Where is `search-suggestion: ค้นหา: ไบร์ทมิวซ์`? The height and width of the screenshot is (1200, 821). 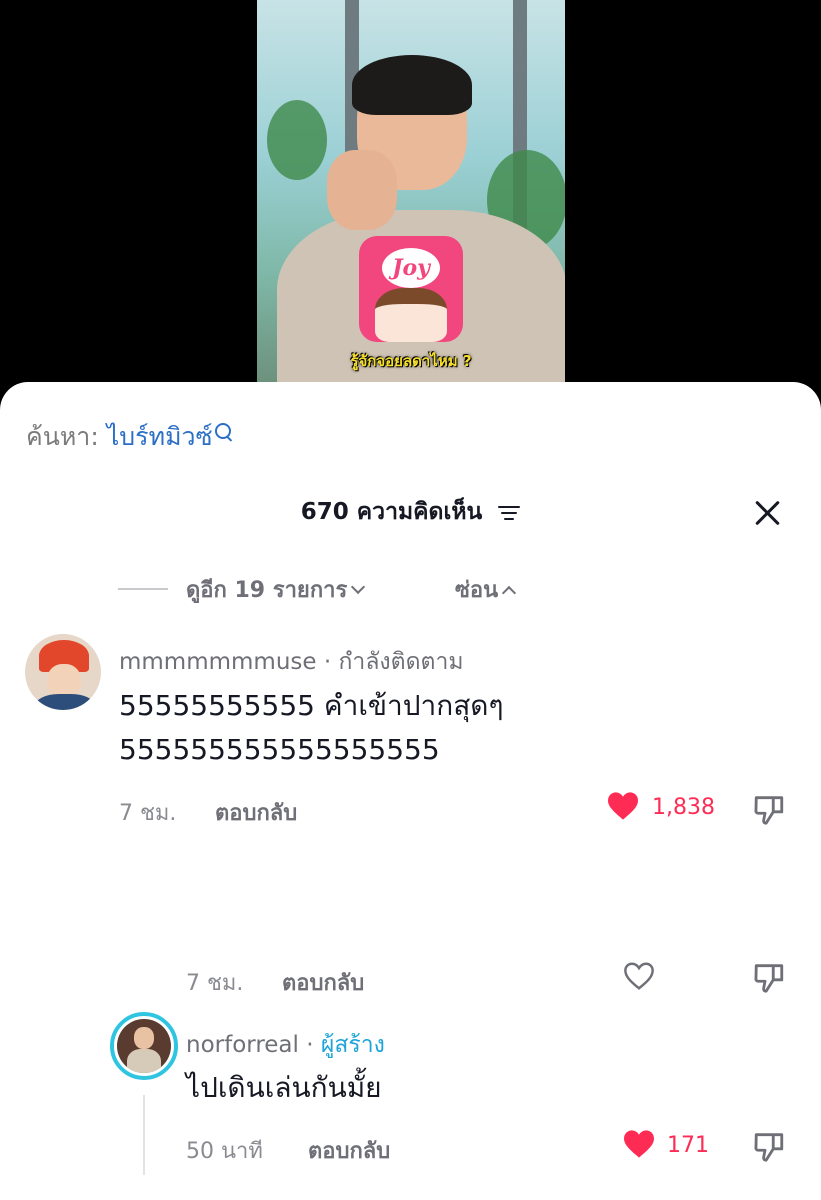
search-suggestion: ค้นหา: ไบร์ทมิวซ์ is located at coordinates (128, 437).